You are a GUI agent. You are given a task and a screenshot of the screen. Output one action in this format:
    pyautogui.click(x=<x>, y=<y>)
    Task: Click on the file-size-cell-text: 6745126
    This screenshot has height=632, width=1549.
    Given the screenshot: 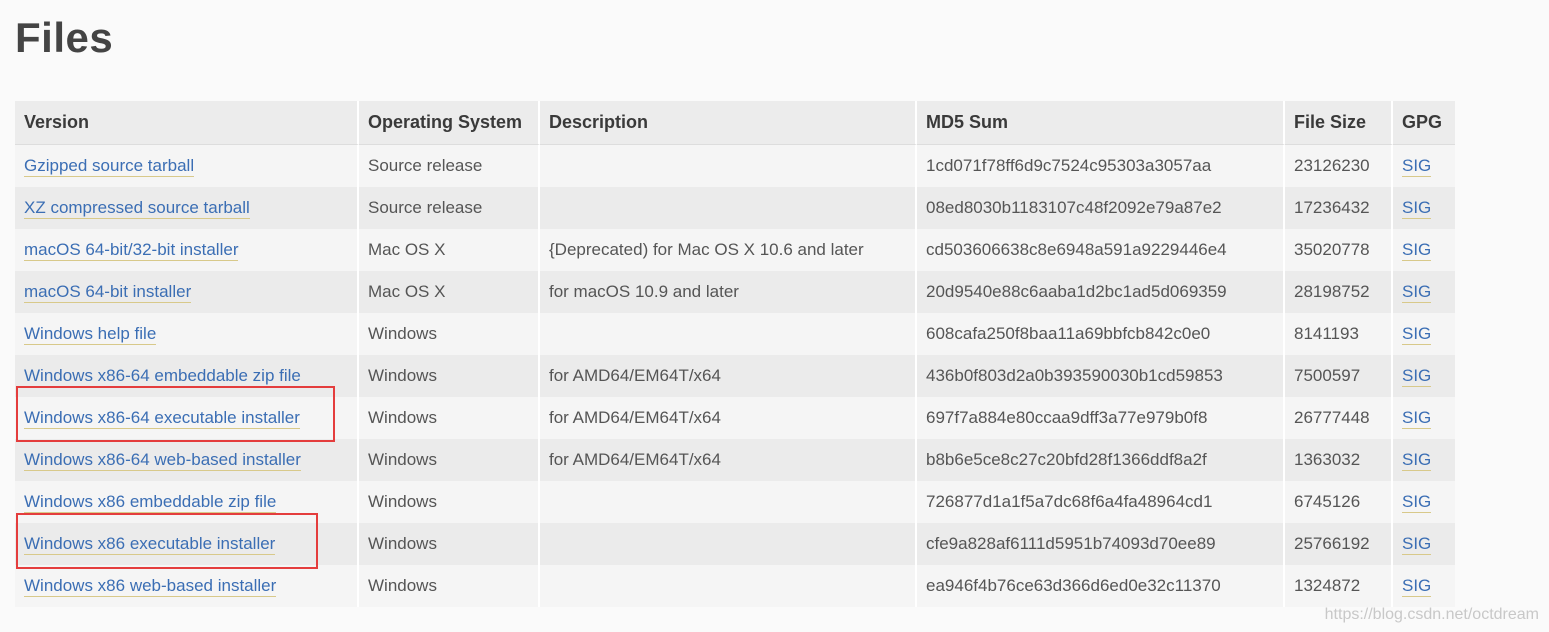 What is the action you would take?
    pyautogui.click(x=1327, y=501)
    